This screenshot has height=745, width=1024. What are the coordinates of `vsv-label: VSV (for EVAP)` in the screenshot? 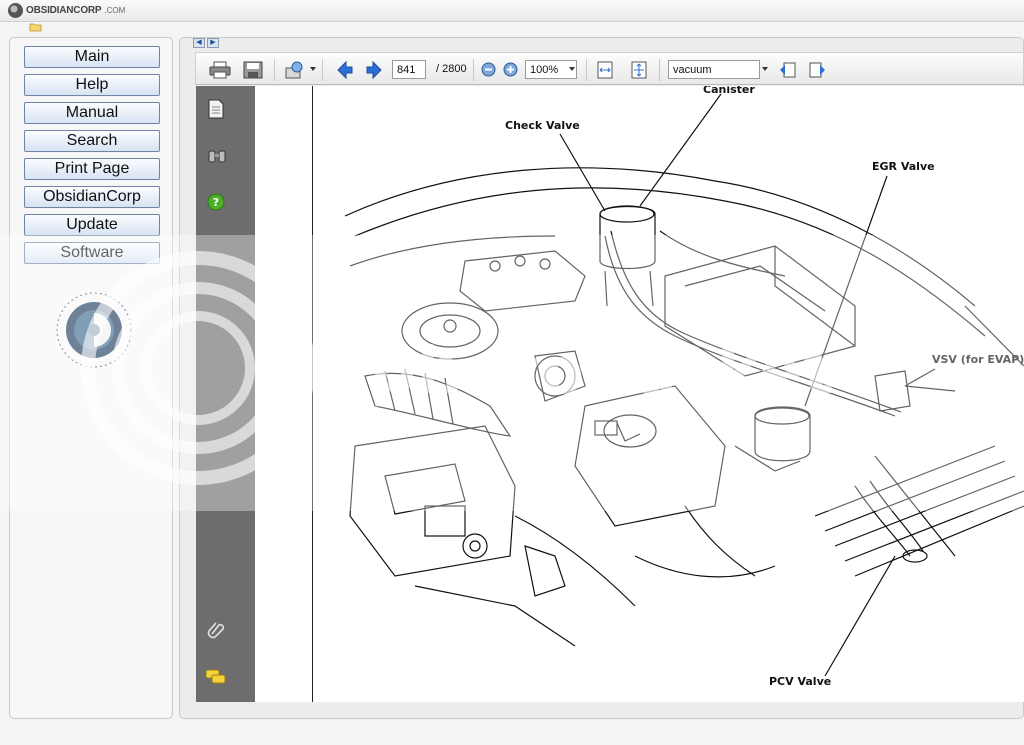 It's located at (978, 359).